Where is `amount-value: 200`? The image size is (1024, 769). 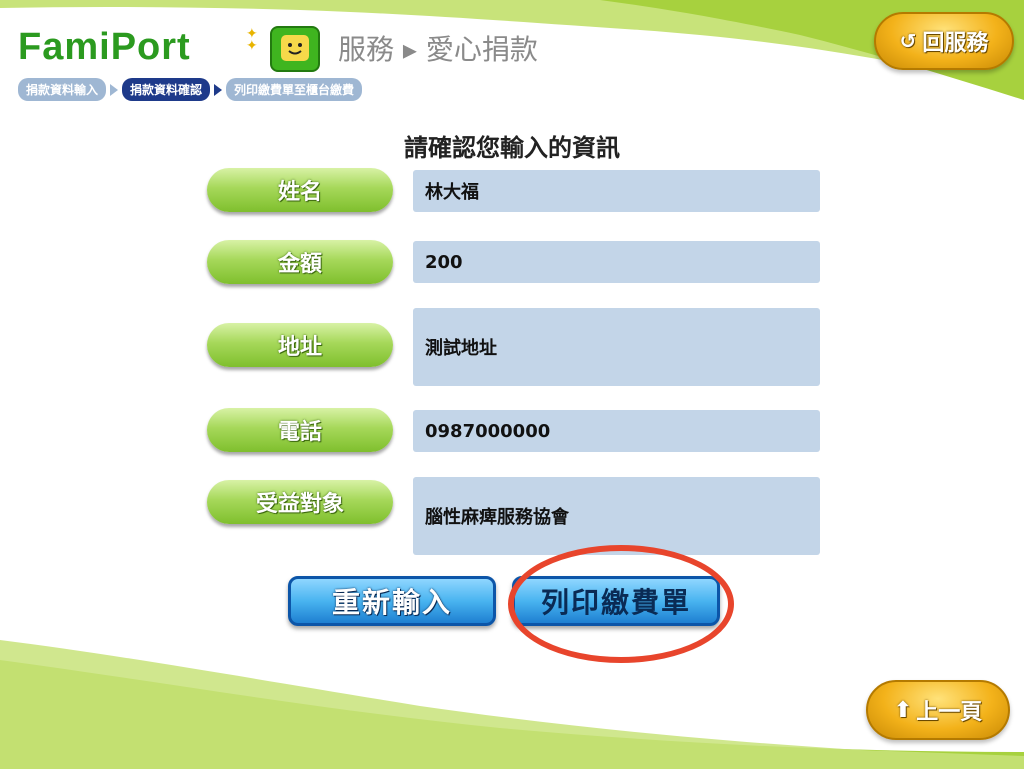
amount-value: 200 is located at coordinates (616, 262).